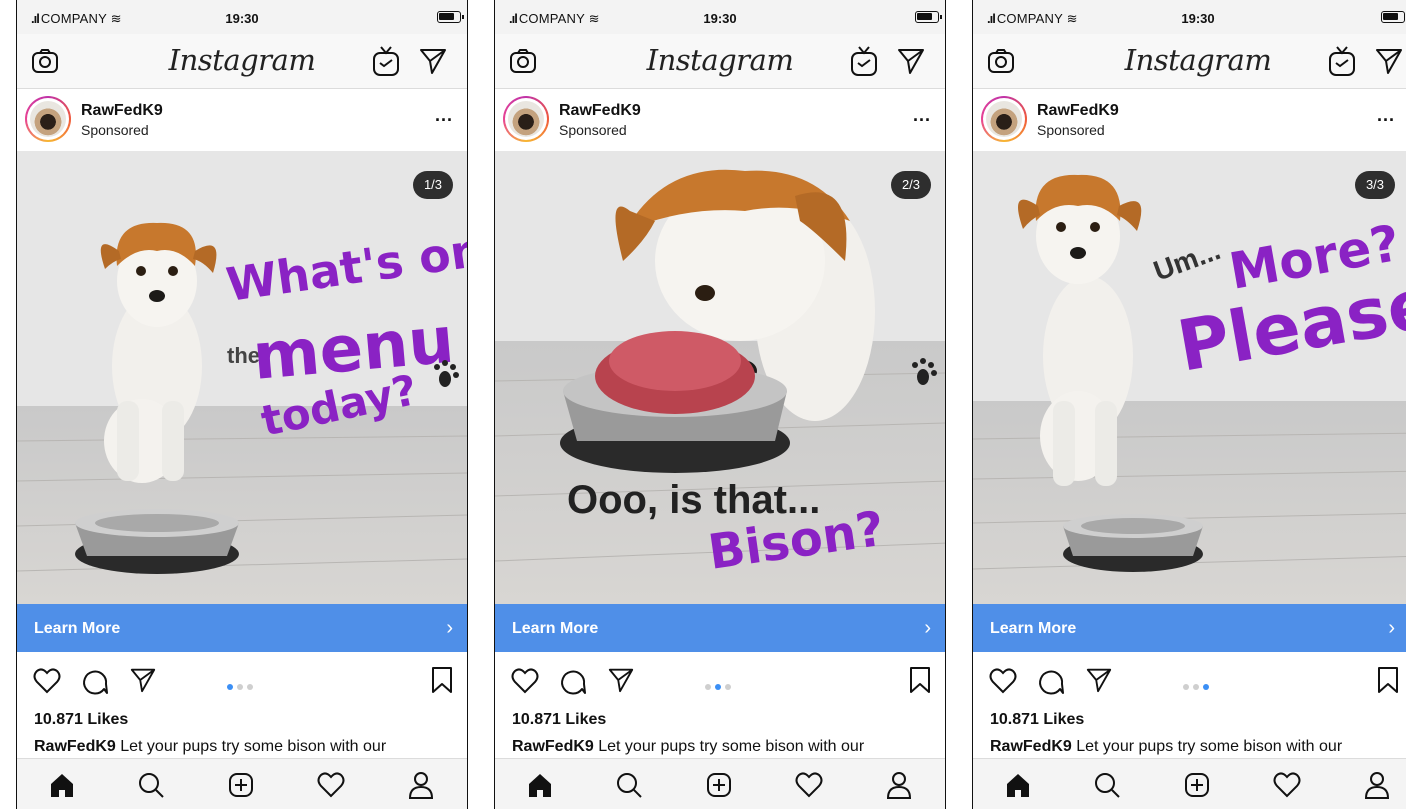 The width and height of the screenshot is (1406, 809). I want to click on slide-counter: 1/3, so click(433, 185).